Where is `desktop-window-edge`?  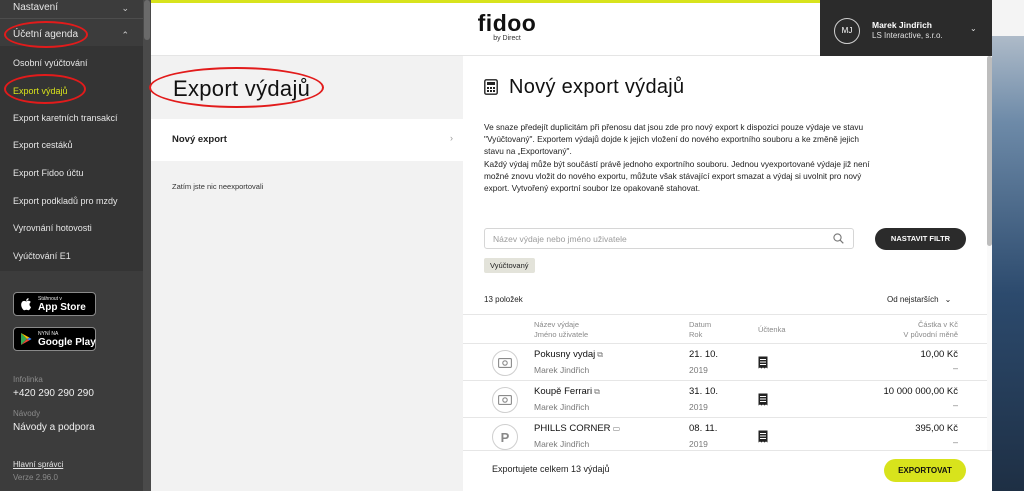
desktop-window-edge is located at coordinates (1008, 18).